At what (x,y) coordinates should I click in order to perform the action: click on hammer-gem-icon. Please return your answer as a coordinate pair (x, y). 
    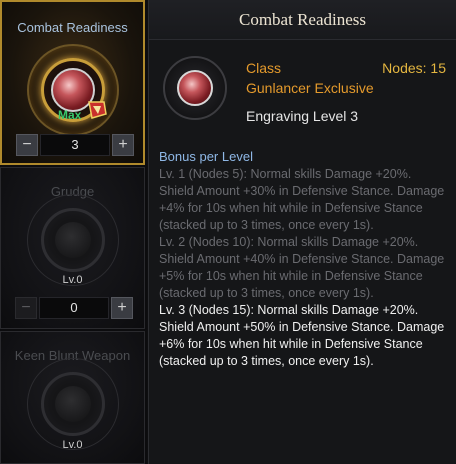
    Looking at the image, I should click on (72, 404).